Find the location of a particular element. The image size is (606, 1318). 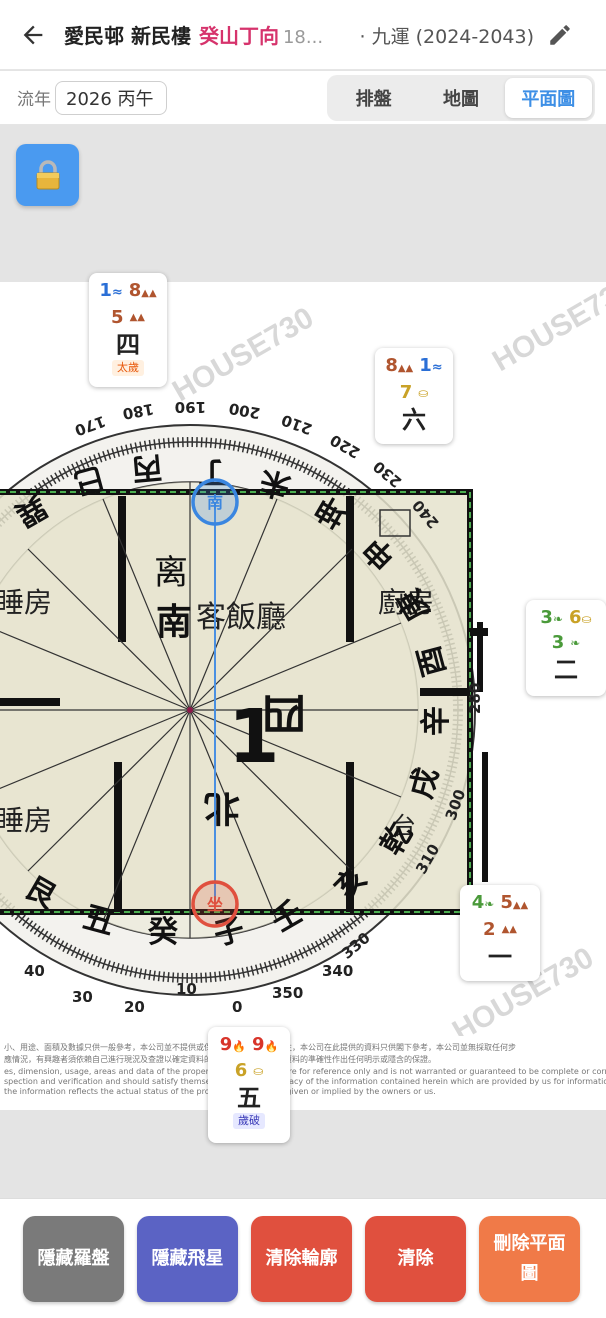

degree-label: 40 is located at coordinates (34, 971).